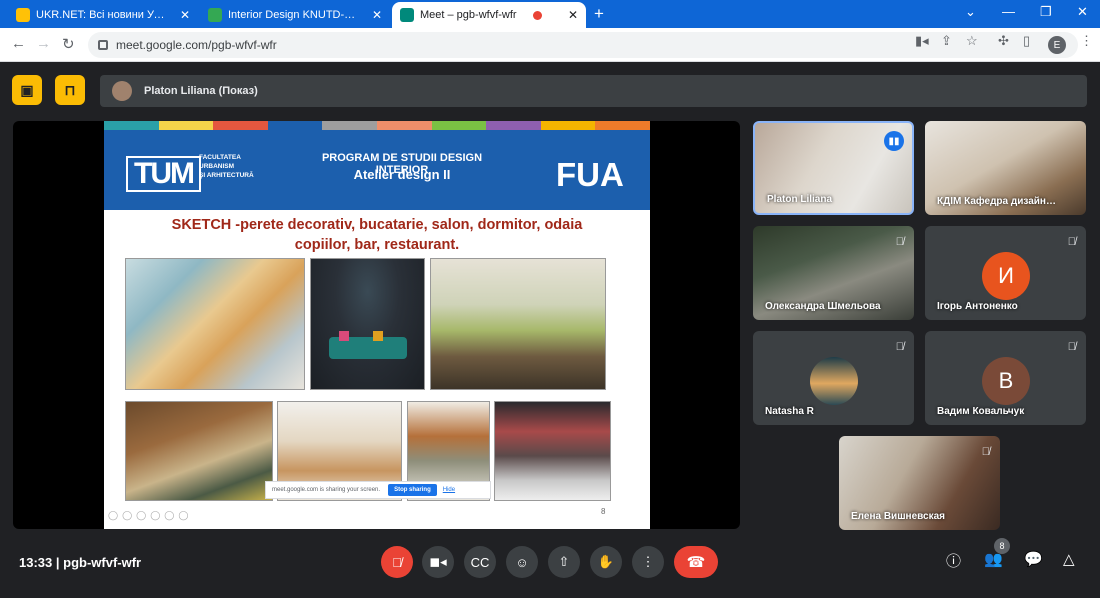 This screenshot has width=1100, height=598. I want to click on participant-name: Natasha R, so click(789, 411).